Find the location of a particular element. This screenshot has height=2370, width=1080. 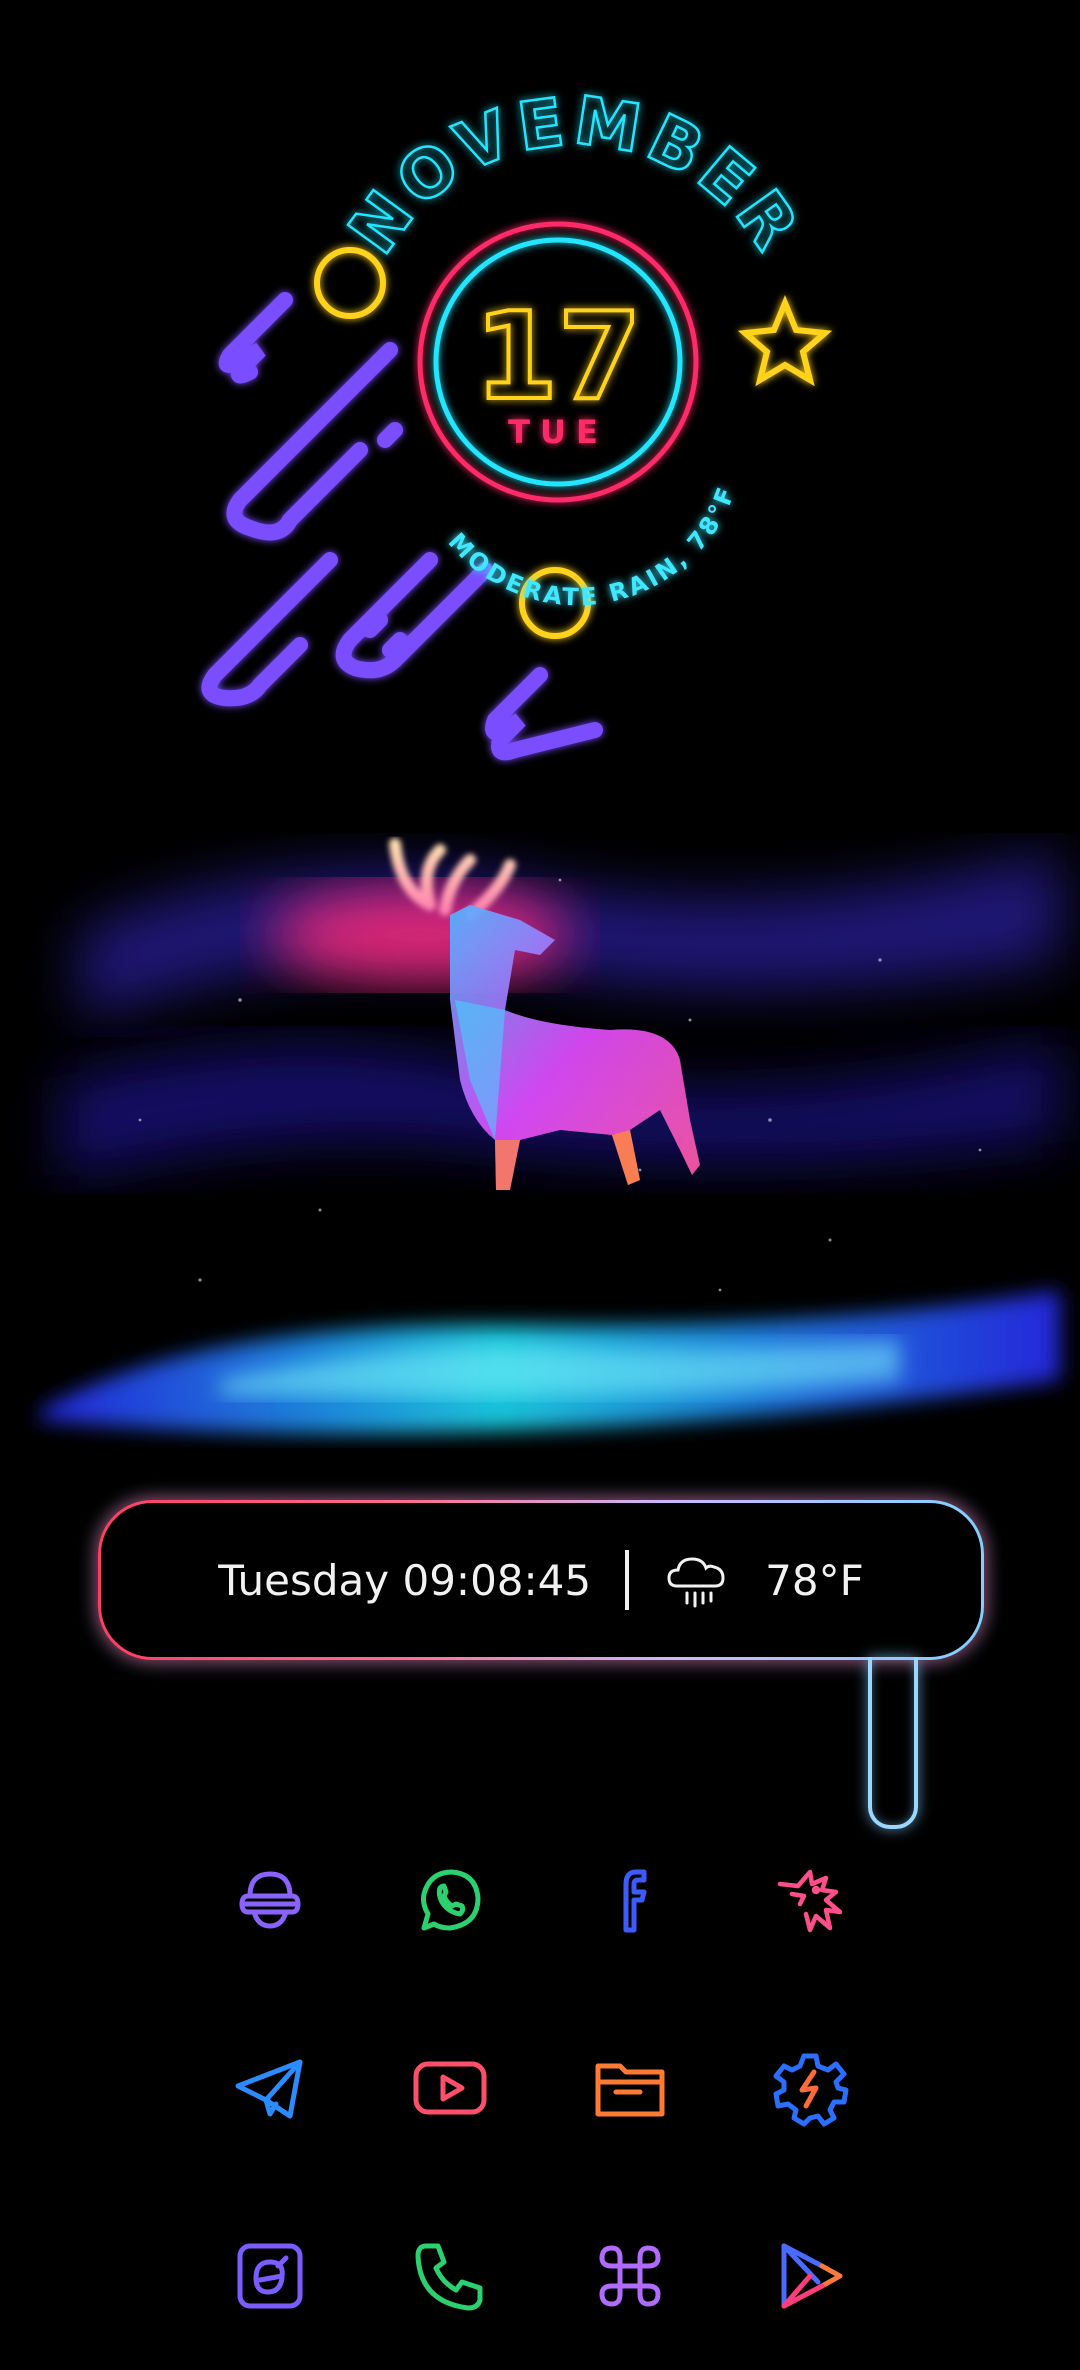

status-widget: Tuesday 09:08:45 78°F is located at coordinates (541, 1580).